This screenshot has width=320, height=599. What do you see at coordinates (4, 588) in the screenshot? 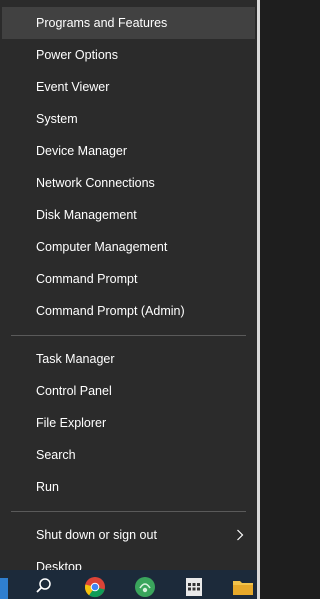
I see `start-icon` at bounding box center [4, 588].